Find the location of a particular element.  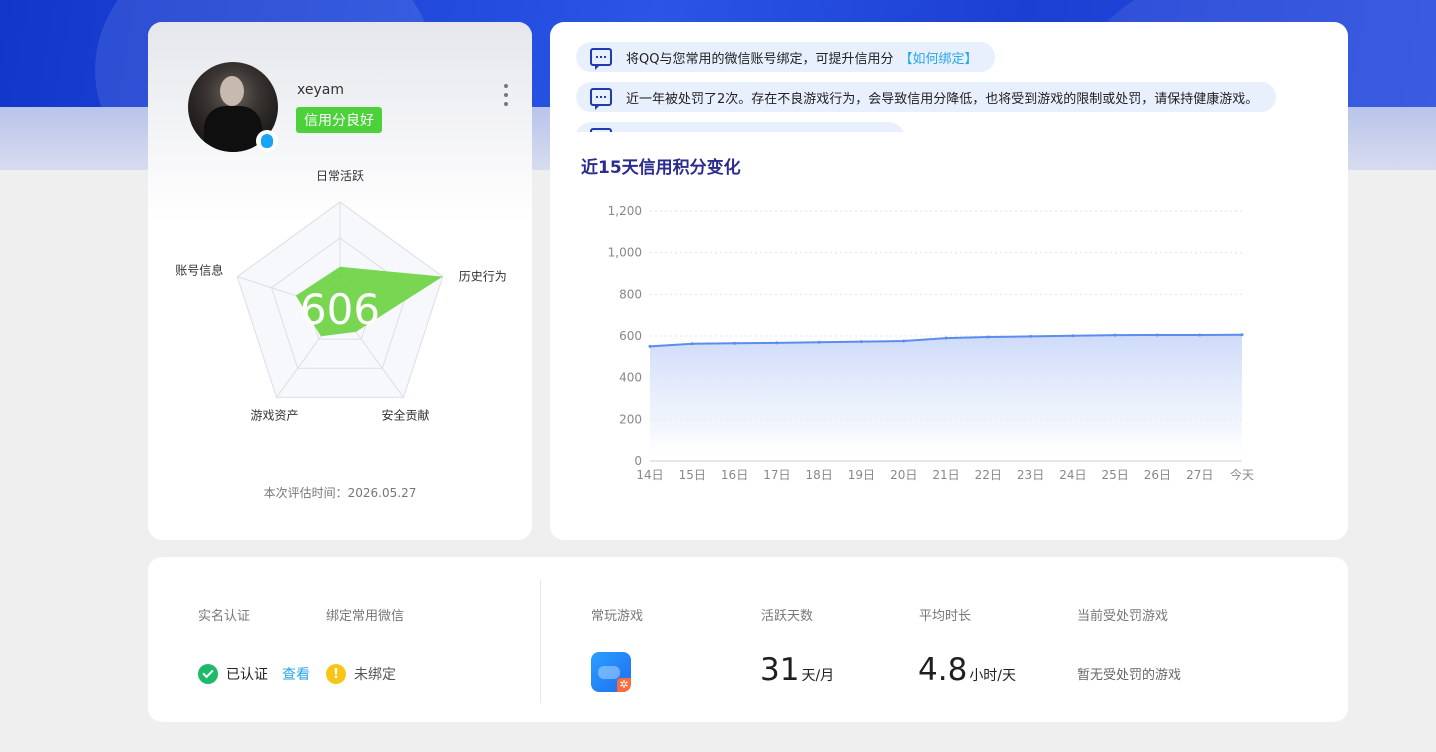

game-app-icon: ✲ is located at coordinates (611, 672).